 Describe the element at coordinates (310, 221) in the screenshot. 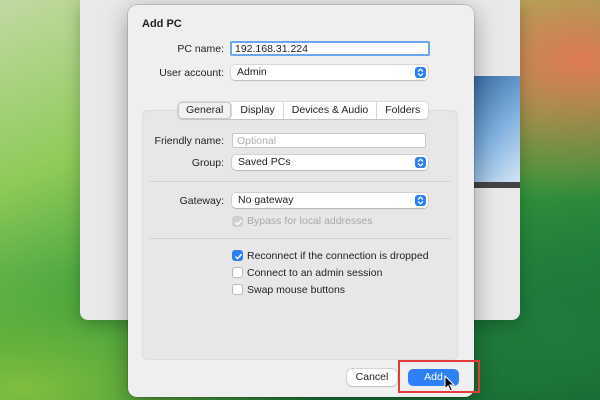

I see `bypass-label: Bypass for local addresses` at that location.